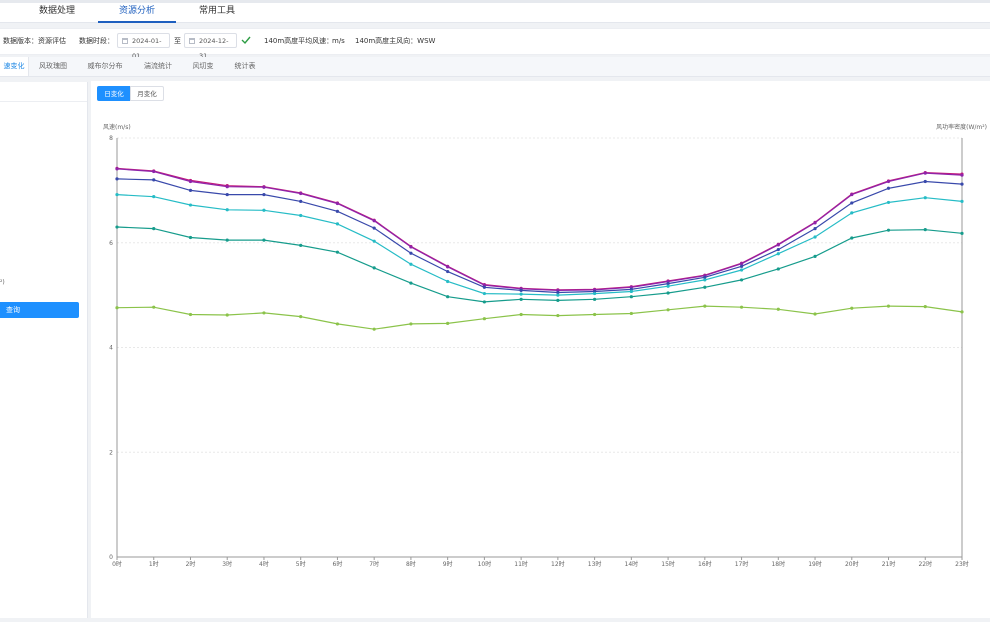 This screenshot has height=622, width=990. I want to click on x-tick-label: 12时, so click(558, 564).